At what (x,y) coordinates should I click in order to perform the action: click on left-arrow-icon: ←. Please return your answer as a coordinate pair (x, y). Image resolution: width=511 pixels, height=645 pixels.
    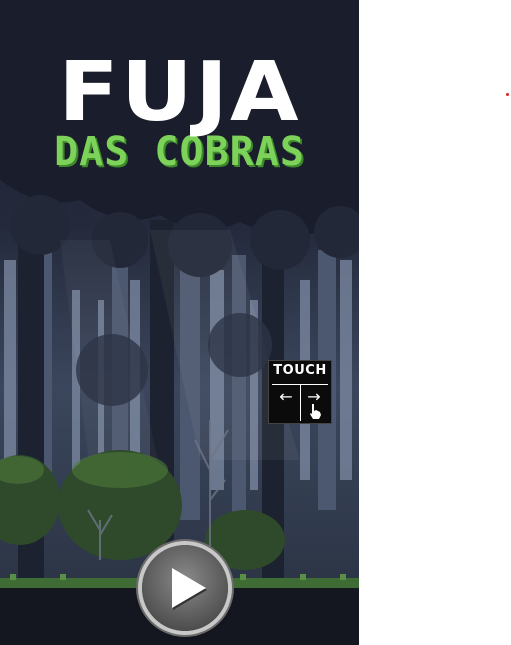
    Looking at the image, I should click on (286, 396).